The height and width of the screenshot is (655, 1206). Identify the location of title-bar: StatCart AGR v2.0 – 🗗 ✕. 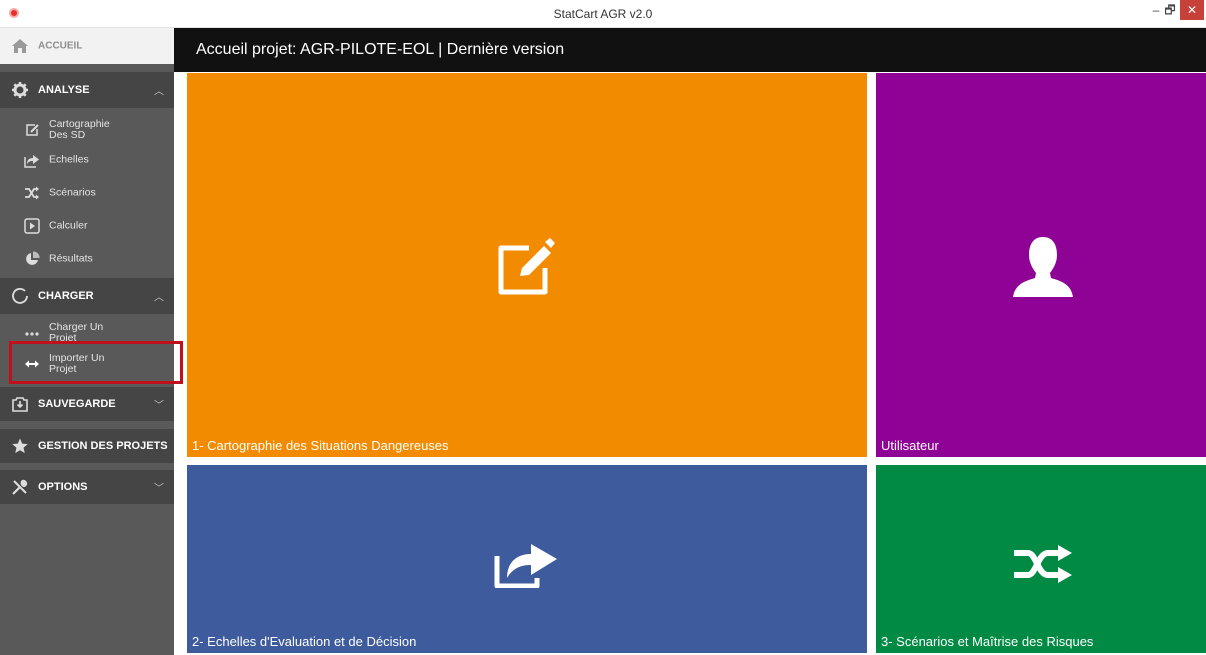
(603, 14).